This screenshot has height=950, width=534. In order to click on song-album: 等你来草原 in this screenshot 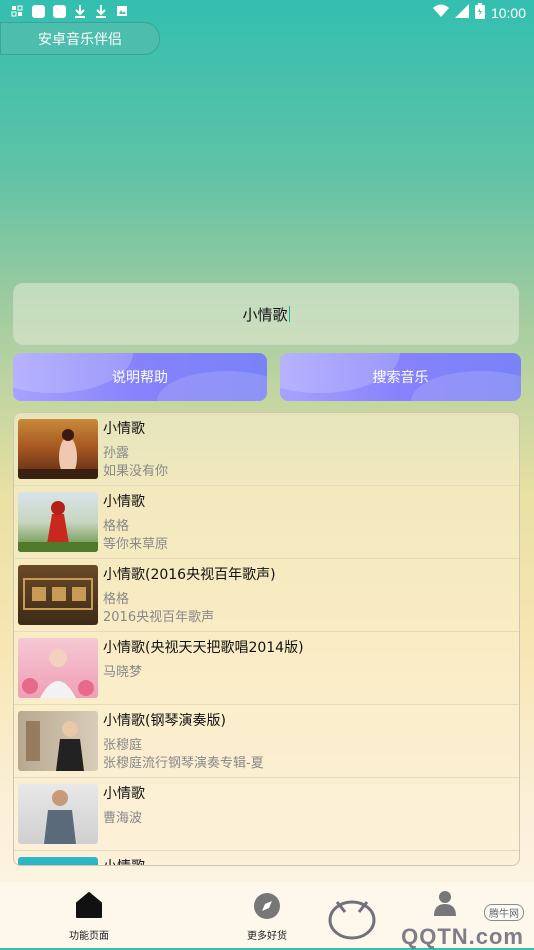, I will do `click(136, 544)`.